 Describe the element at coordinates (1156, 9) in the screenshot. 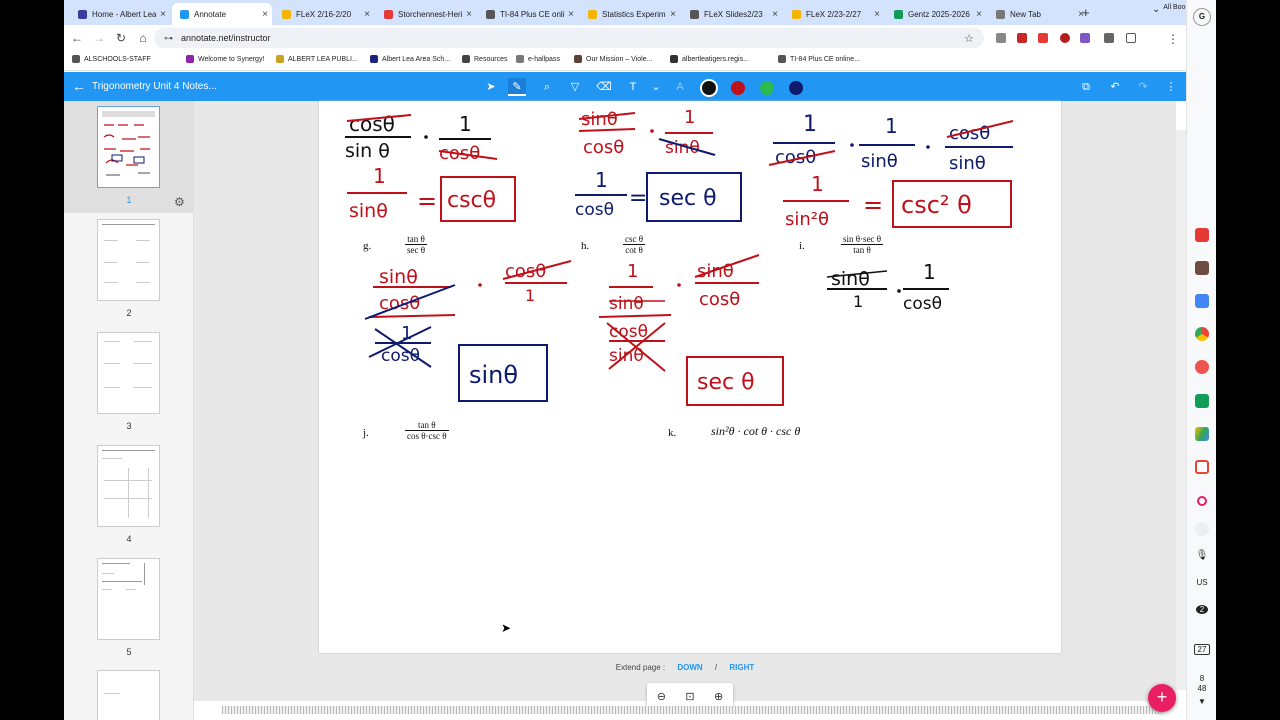

I see `tab-search-icon: ⌄` at that location.